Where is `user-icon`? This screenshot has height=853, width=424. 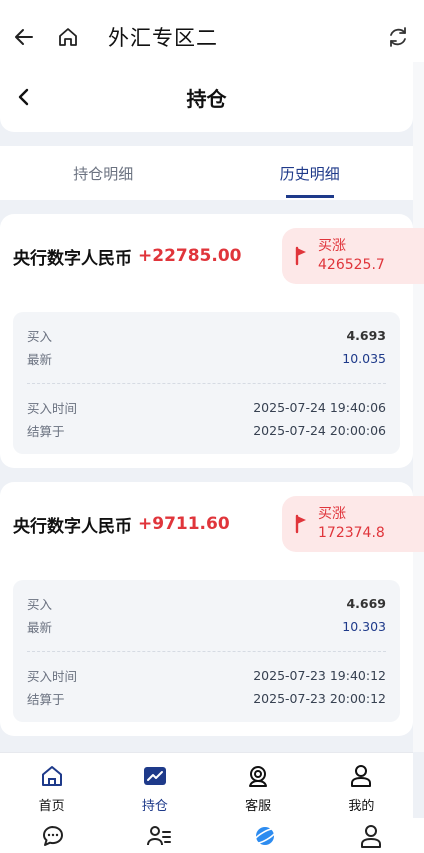 user-icon is located at coordinates (361, 776).